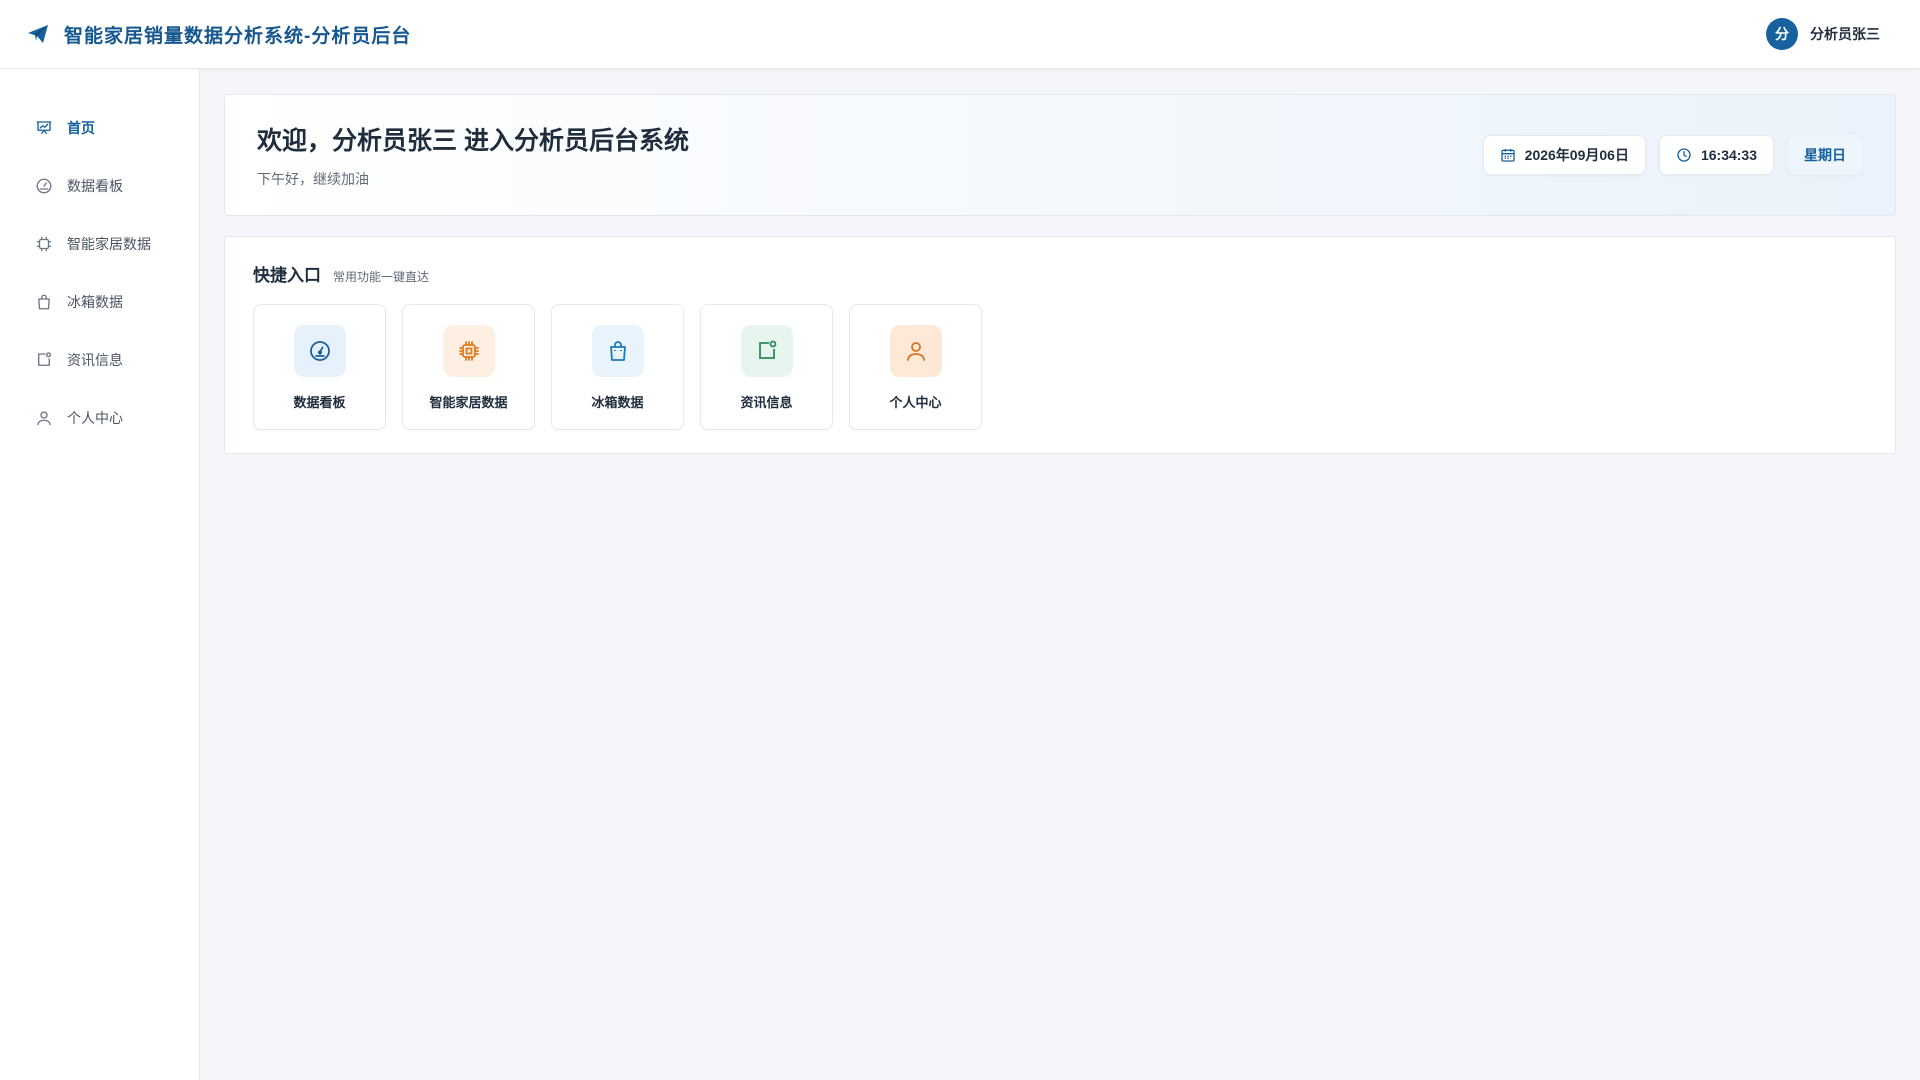 This screenshot has width=1920, height=1080. Describe the element at coordinates (1684, 155) in the screenshot. I see `clock-icon` at that location.